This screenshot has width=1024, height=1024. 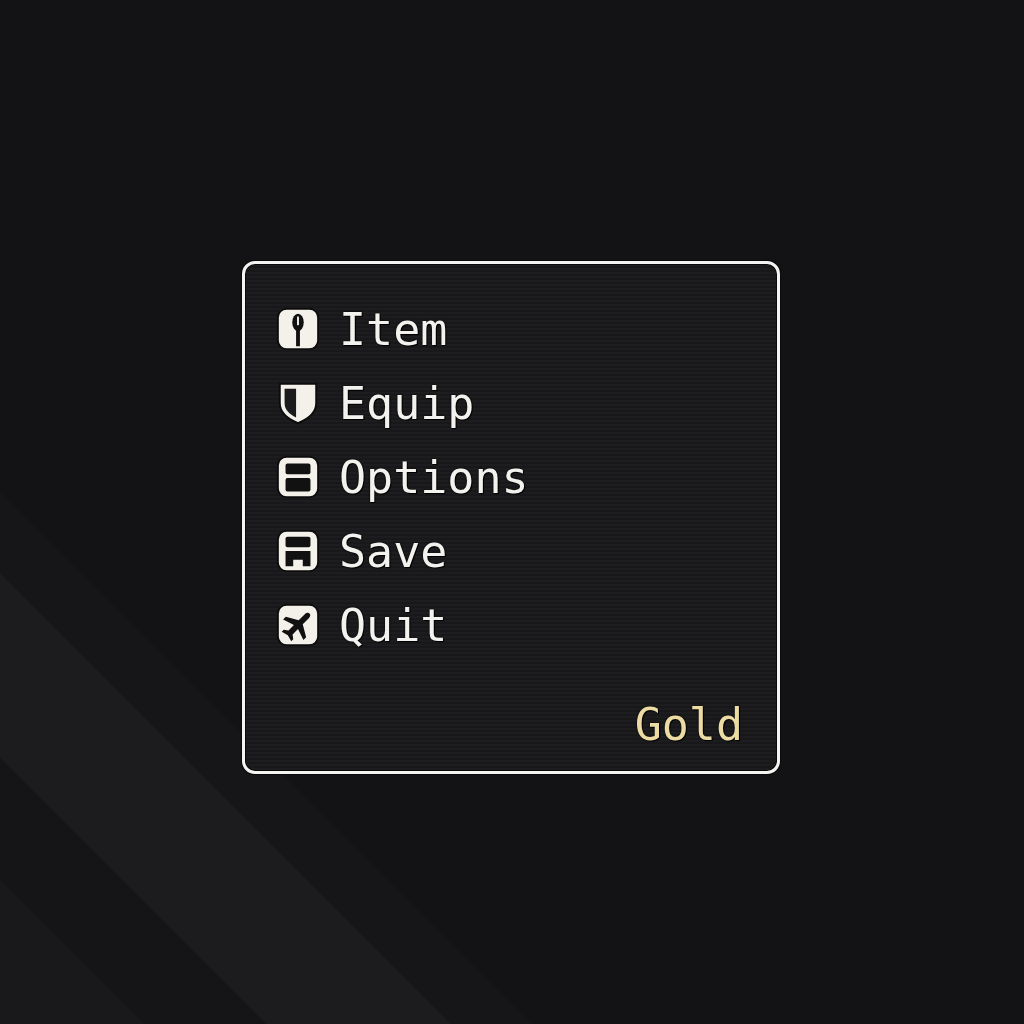 I want to click on menu-item: Item, so click(x=365, y=329).